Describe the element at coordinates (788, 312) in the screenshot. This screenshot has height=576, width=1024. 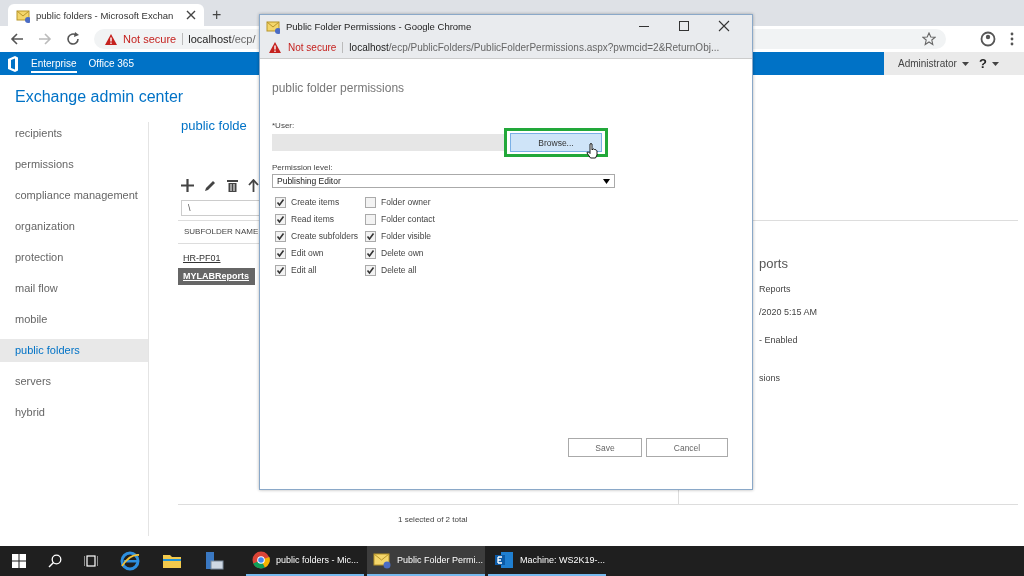
I see `details-text: /2020 5:15 AM` at that location.